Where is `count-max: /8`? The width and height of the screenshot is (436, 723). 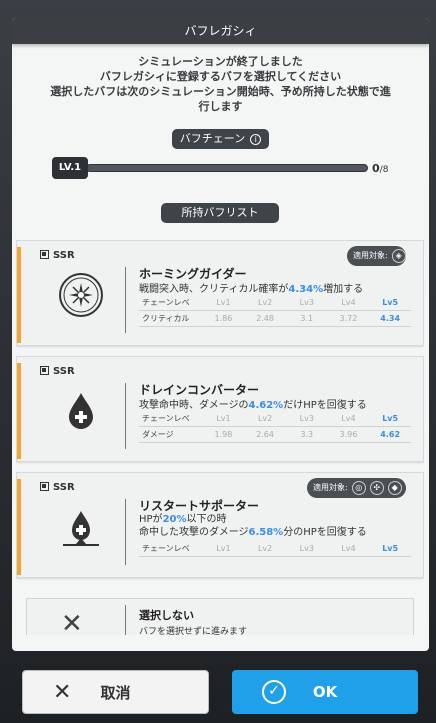 count-max: /8 is located at coordinates (384, 170).